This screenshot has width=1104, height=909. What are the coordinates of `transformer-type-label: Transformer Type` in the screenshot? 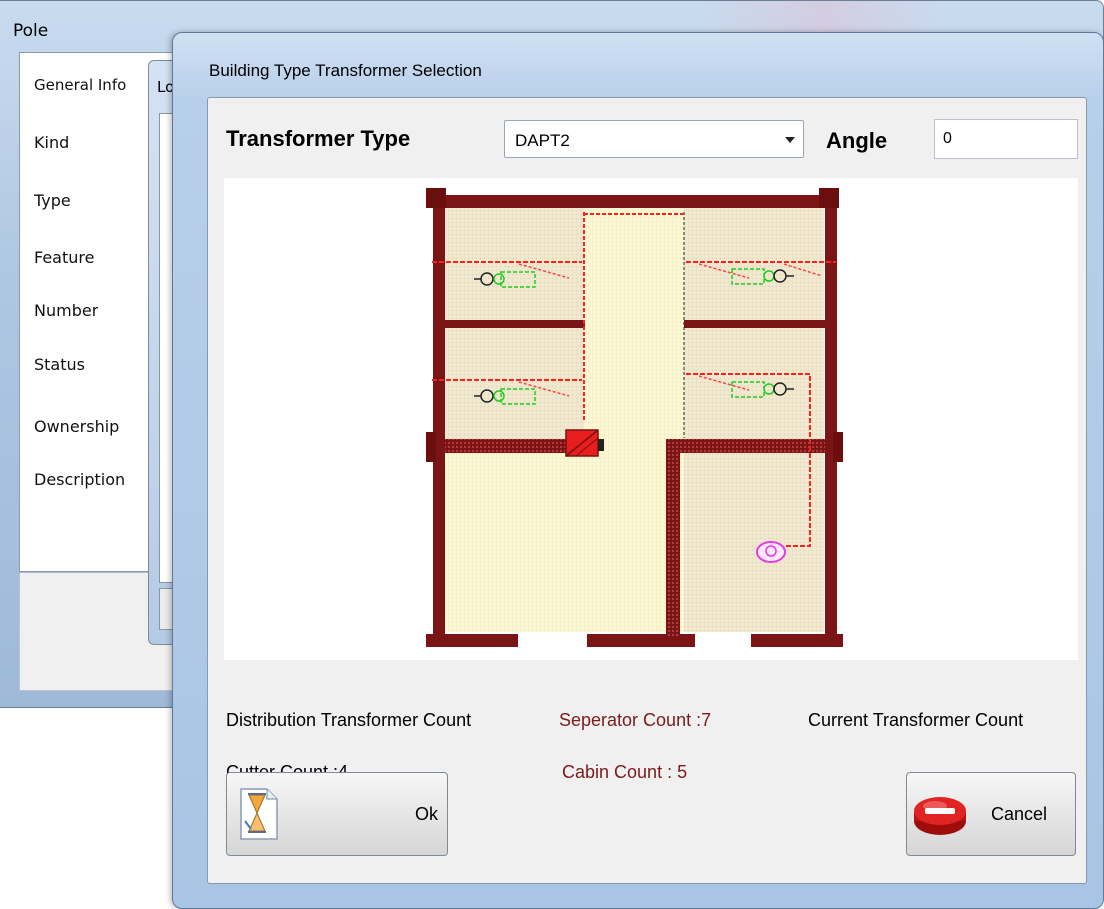 It's located at (318, 138).